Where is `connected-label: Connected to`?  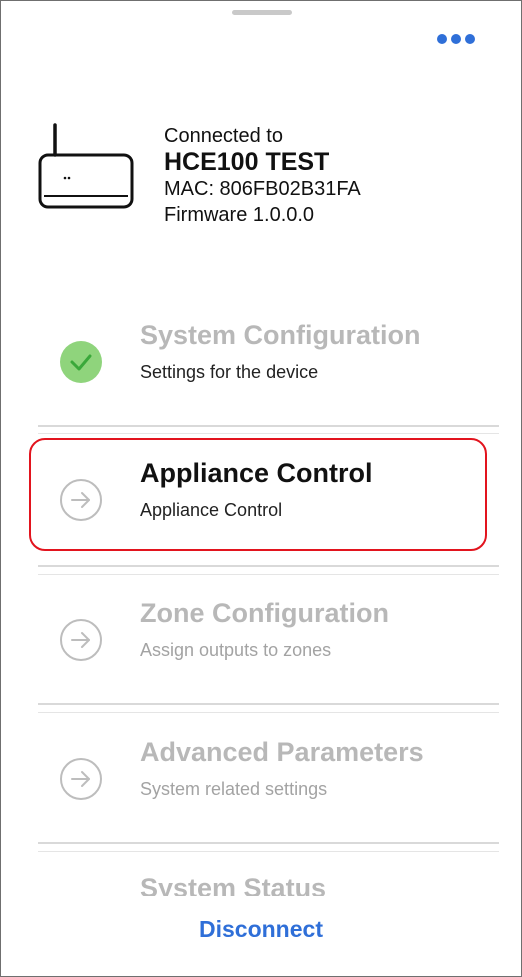
connected-label: Connected to is located at coordinates (223, 136).